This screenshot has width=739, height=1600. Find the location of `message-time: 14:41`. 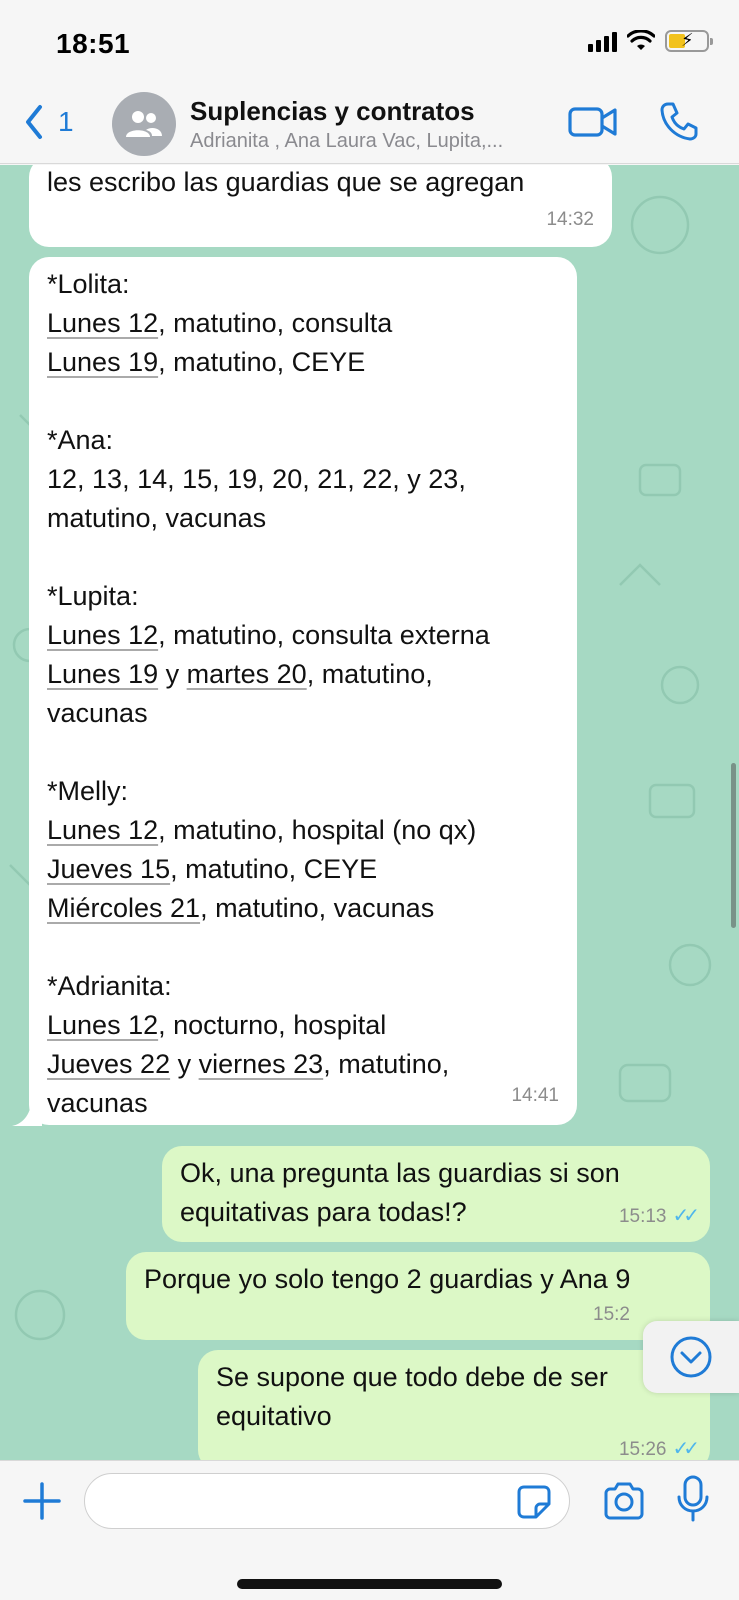

message-time: 14:41 is located at coordinates (535, 1095).